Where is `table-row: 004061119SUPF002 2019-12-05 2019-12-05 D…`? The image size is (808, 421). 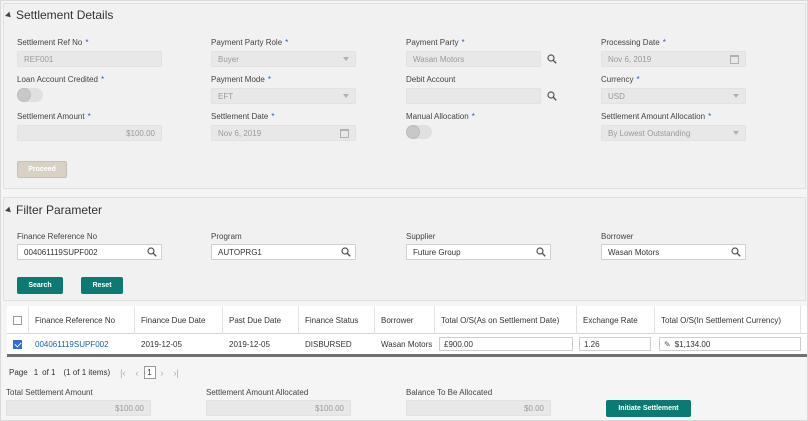 table-row: 004061119SUPF002 2019-12-05 2019-12-05 D… is located at coordinates (407, 345).